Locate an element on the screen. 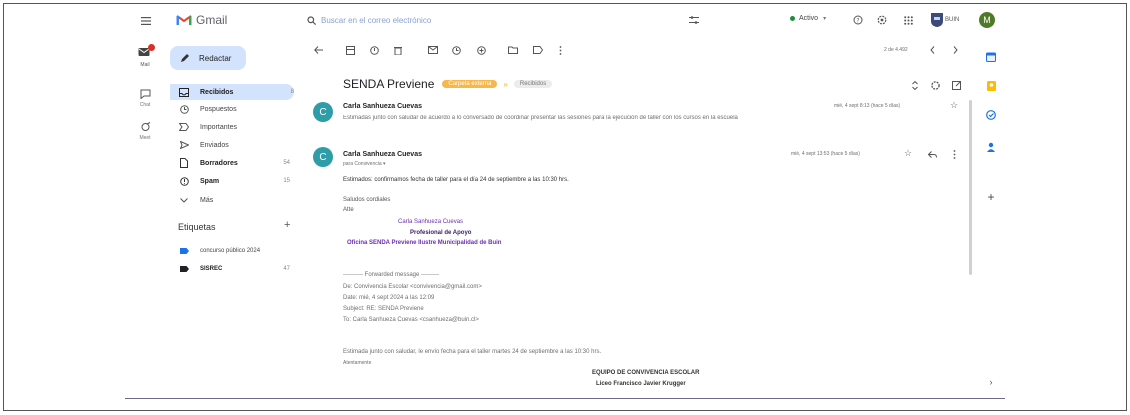  next-page-icon is located at coordinates (955, 50).